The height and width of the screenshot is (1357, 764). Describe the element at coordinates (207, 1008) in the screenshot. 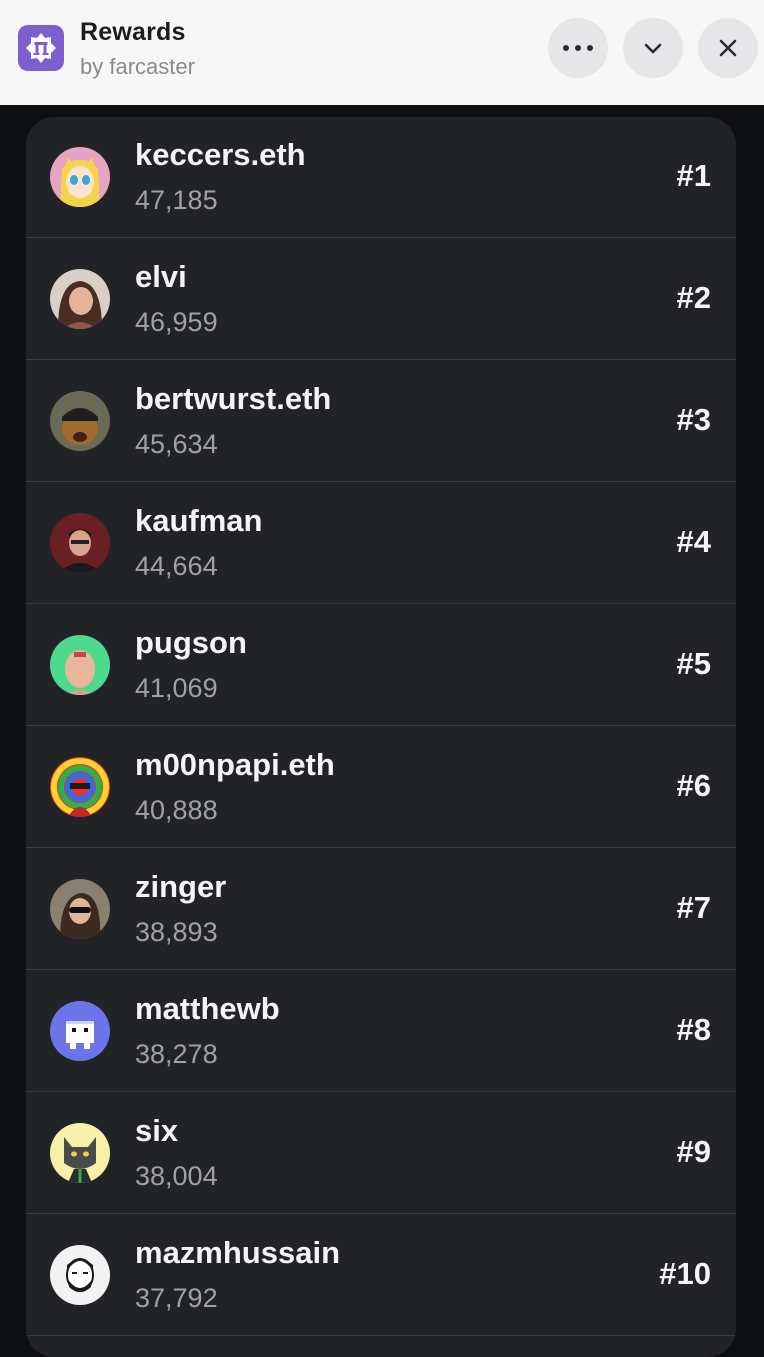

I see `username: matthewb` at that location.